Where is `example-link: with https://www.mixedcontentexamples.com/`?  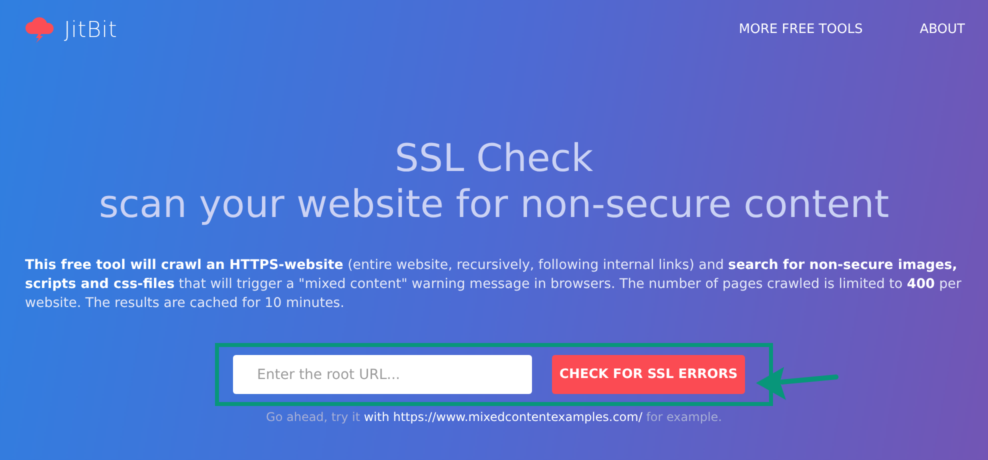 example-link: with https://www.mixedcontentexamples.com/ is located at coordinates (503, 417).